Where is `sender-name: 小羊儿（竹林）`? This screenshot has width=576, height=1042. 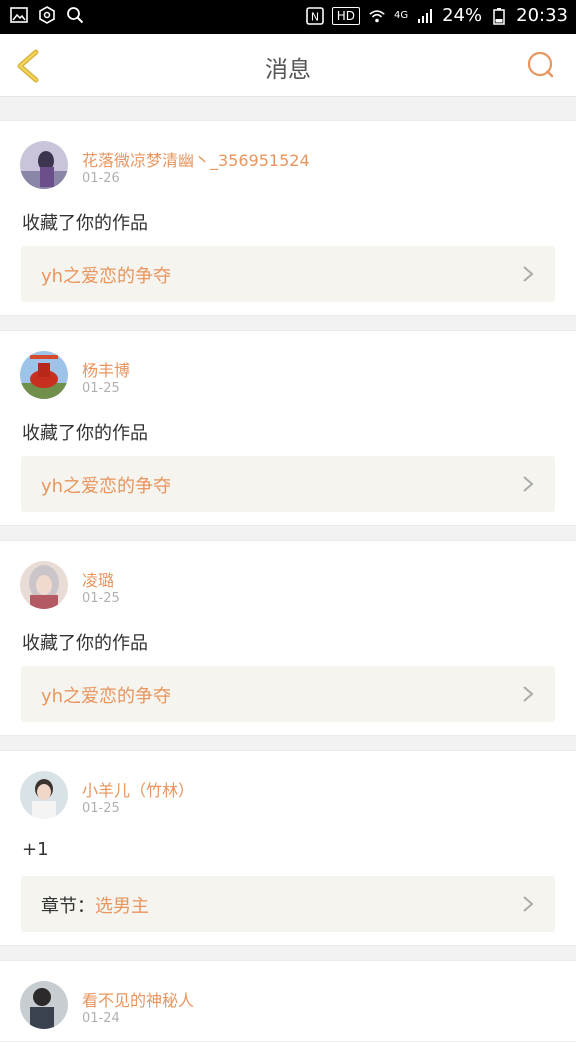 sender-name: 小羊儿（竹林） is located at coordinates (138, 789).